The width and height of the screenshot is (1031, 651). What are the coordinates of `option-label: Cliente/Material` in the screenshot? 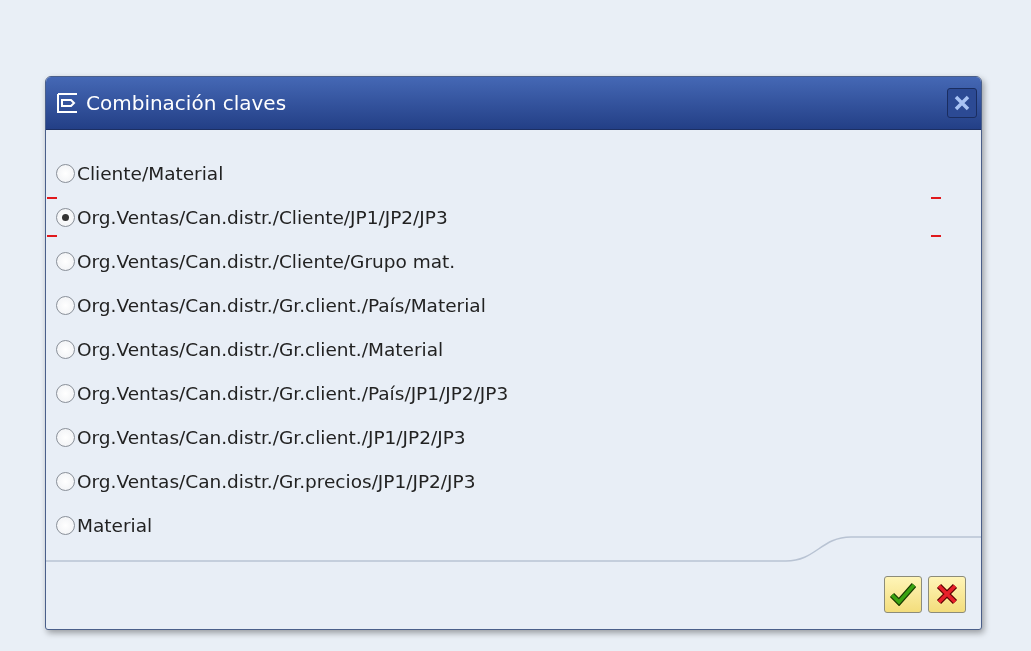 It's located at (150, 173).